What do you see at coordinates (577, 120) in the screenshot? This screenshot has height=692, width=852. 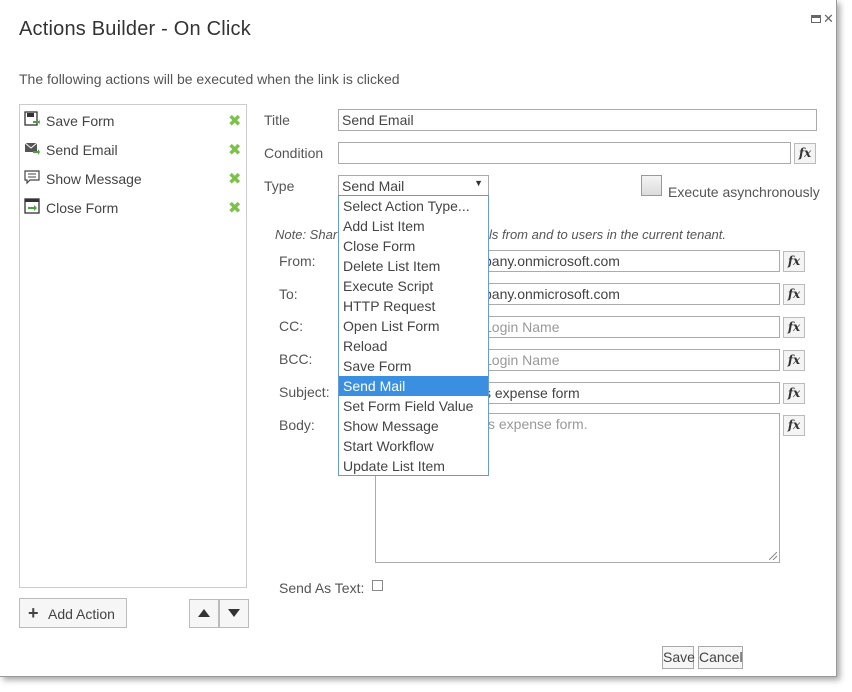 I see `title-input: Send Email` at bounding box center [577, 120].